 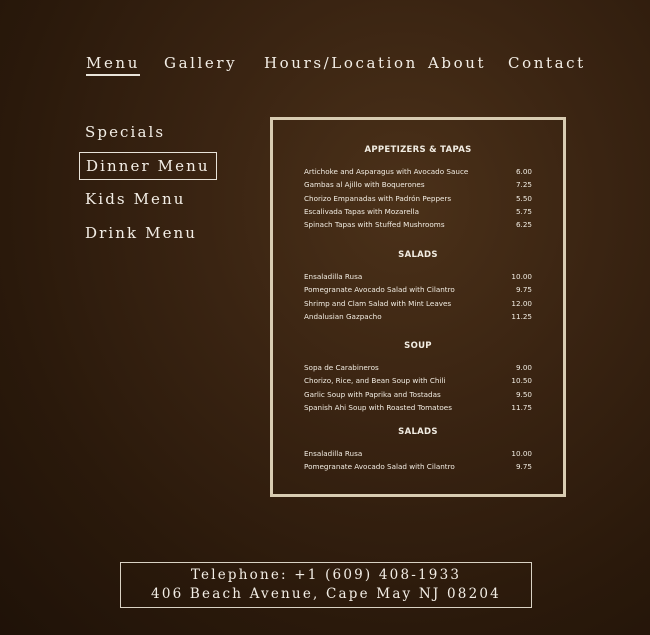 What do you see at coordinates (148, 166) in the screenshot?
I see `side-dinner-menu-link: Dinner Menu` at bounding box center [148, 166].